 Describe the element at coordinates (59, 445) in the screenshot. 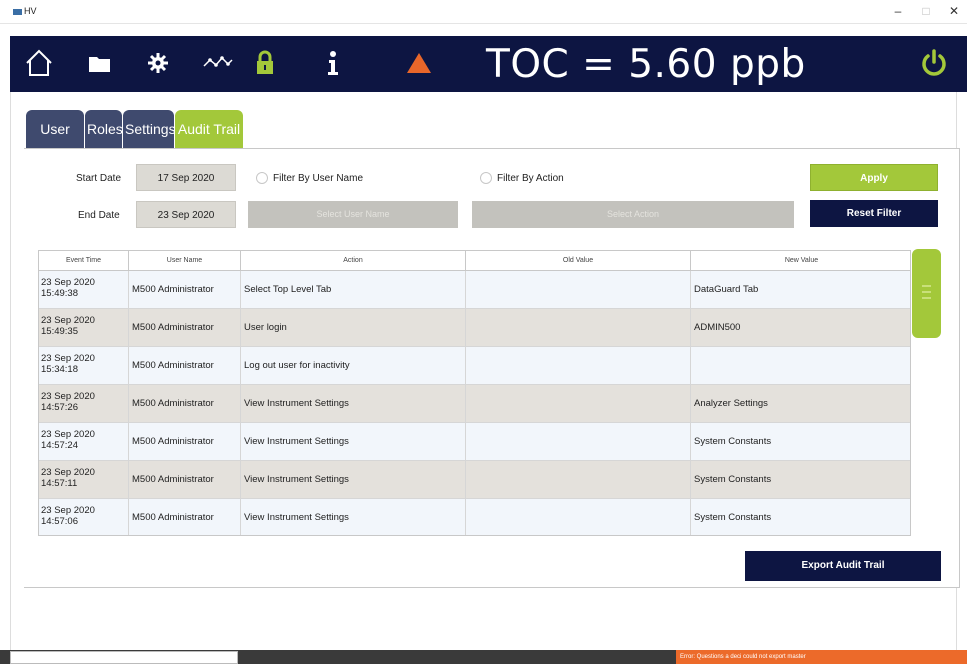

I see `event-time: 14:57:24` at that location.